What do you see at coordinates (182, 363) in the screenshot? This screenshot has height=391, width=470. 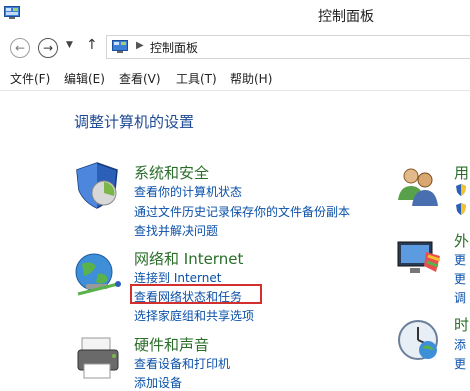 I see `link-devices-printers: 查看设备和打印机` at bounding box center [182, 363].